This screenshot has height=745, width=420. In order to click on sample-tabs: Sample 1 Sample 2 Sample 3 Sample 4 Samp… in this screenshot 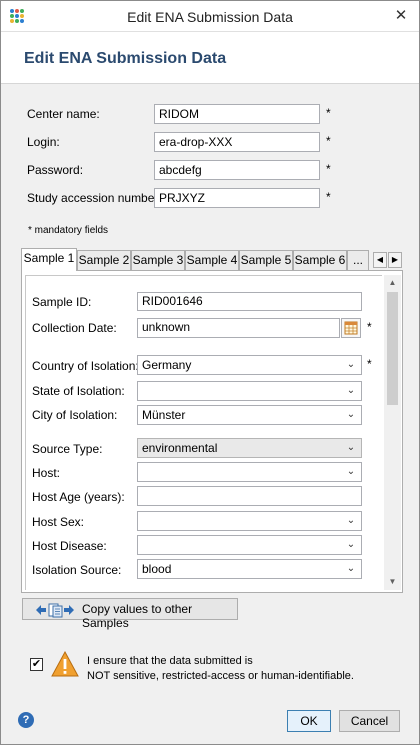, I will do `click(212, 259)`.